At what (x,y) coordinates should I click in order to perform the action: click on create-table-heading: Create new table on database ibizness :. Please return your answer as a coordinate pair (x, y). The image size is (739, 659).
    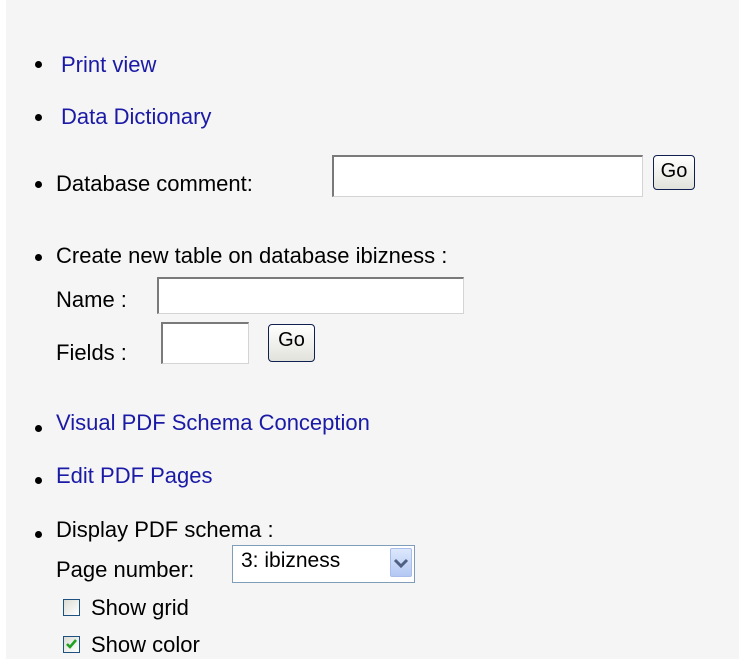
    Looking at the image, I should click on (252, 255).